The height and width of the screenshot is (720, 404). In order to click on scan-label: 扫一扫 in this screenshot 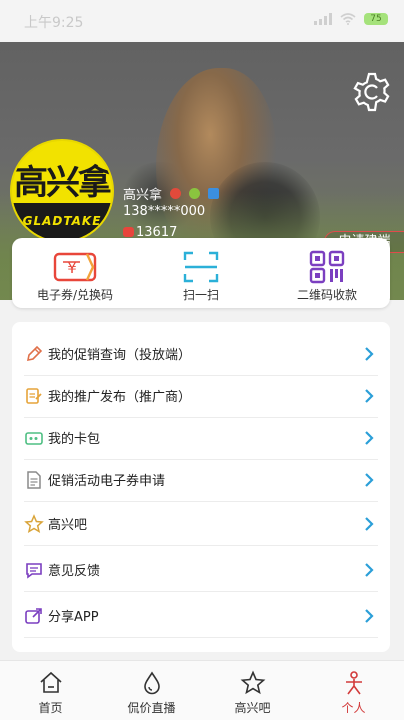, I will do `click(200, 295)`.